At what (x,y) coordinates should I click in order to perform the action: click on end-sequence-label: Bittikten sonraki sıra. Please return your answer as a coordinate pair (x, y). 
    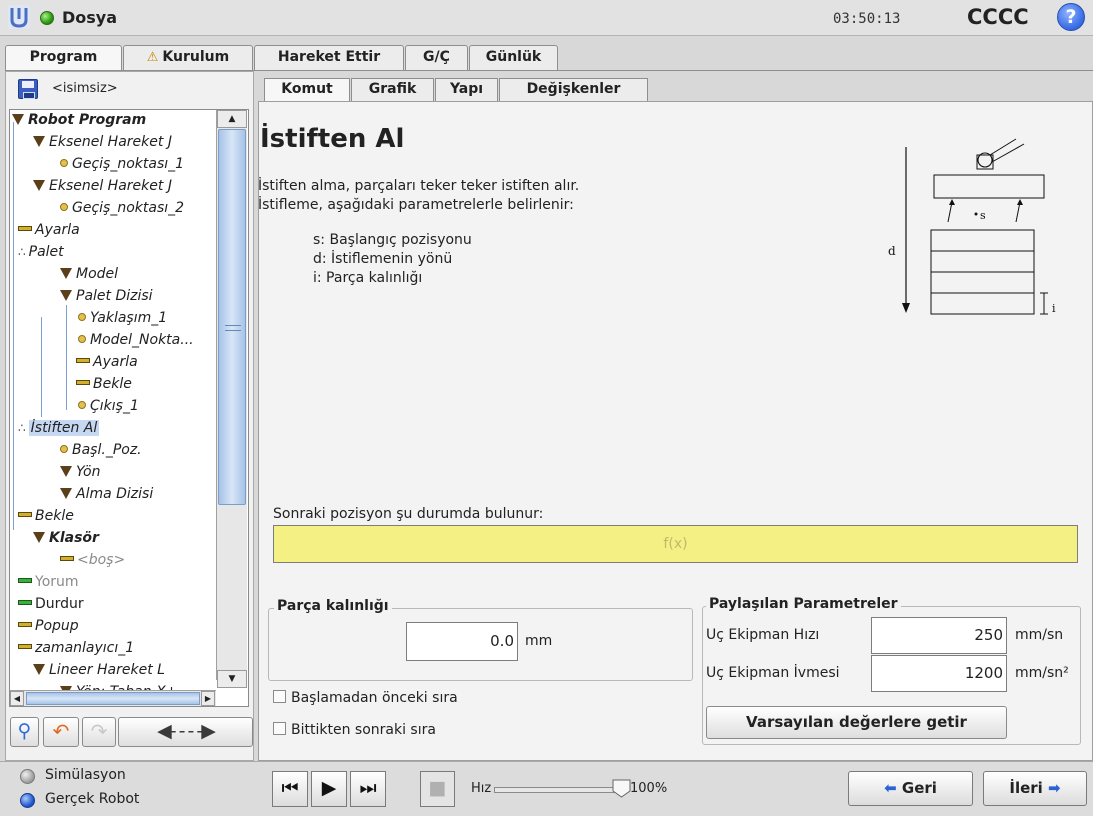
    Looking at the image, I should click on (363, 730).